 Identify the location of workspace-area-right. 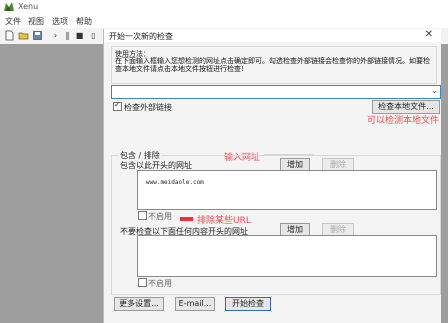
(444, 183).